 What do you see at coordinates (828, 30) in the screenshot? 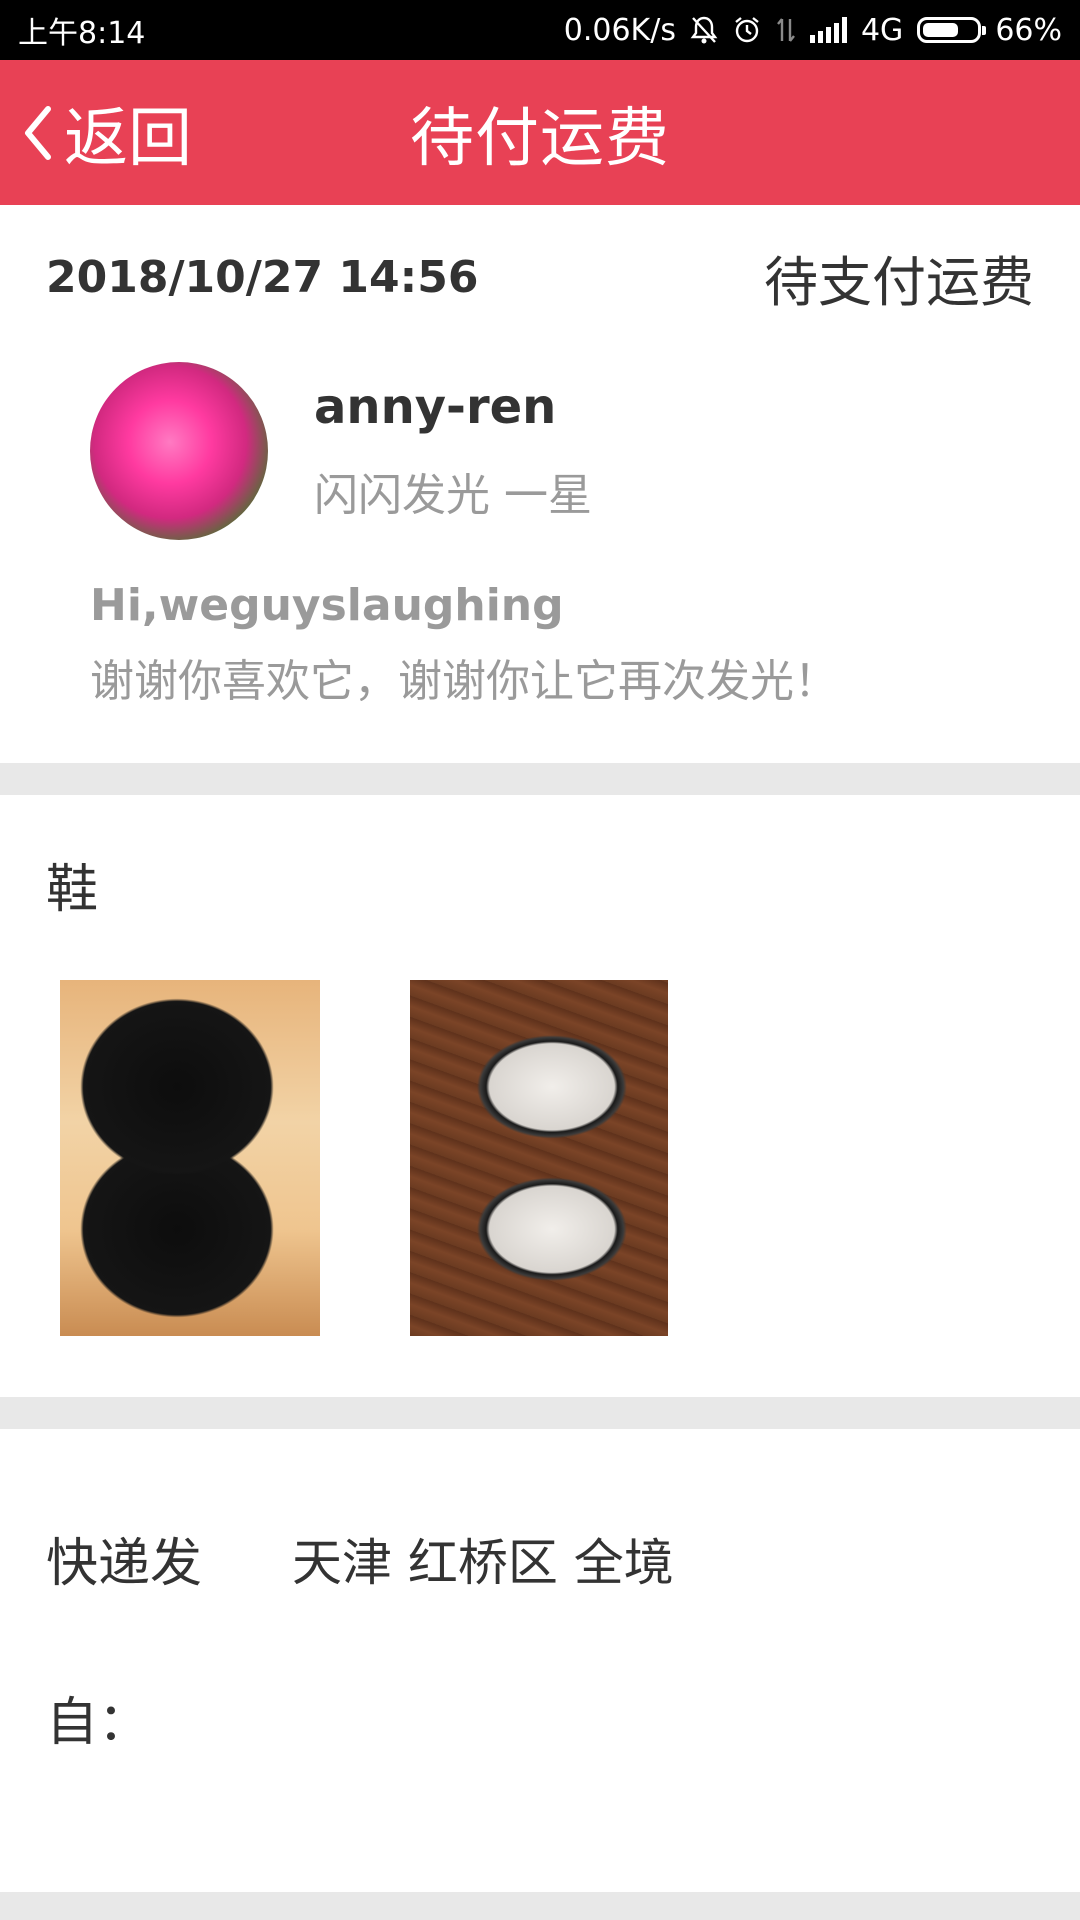
I see `signal-icon` at bounding box center [828, 30].